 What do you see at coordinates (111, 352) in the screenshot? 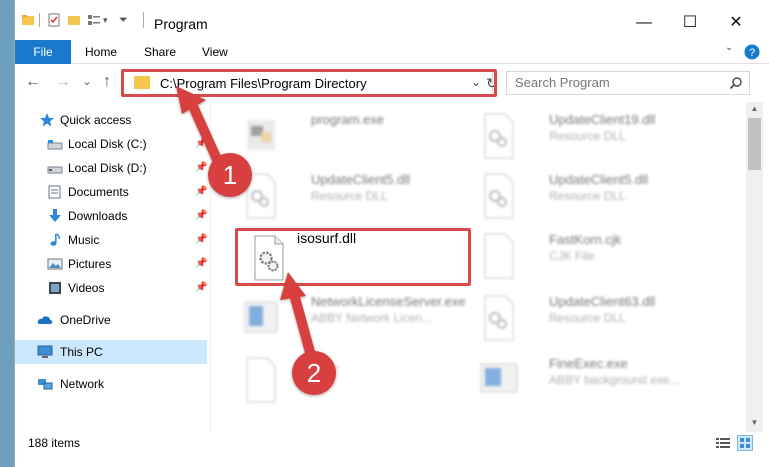
I see `sidebar-item-this-pc: This PC` at bounding box center [111, 352].